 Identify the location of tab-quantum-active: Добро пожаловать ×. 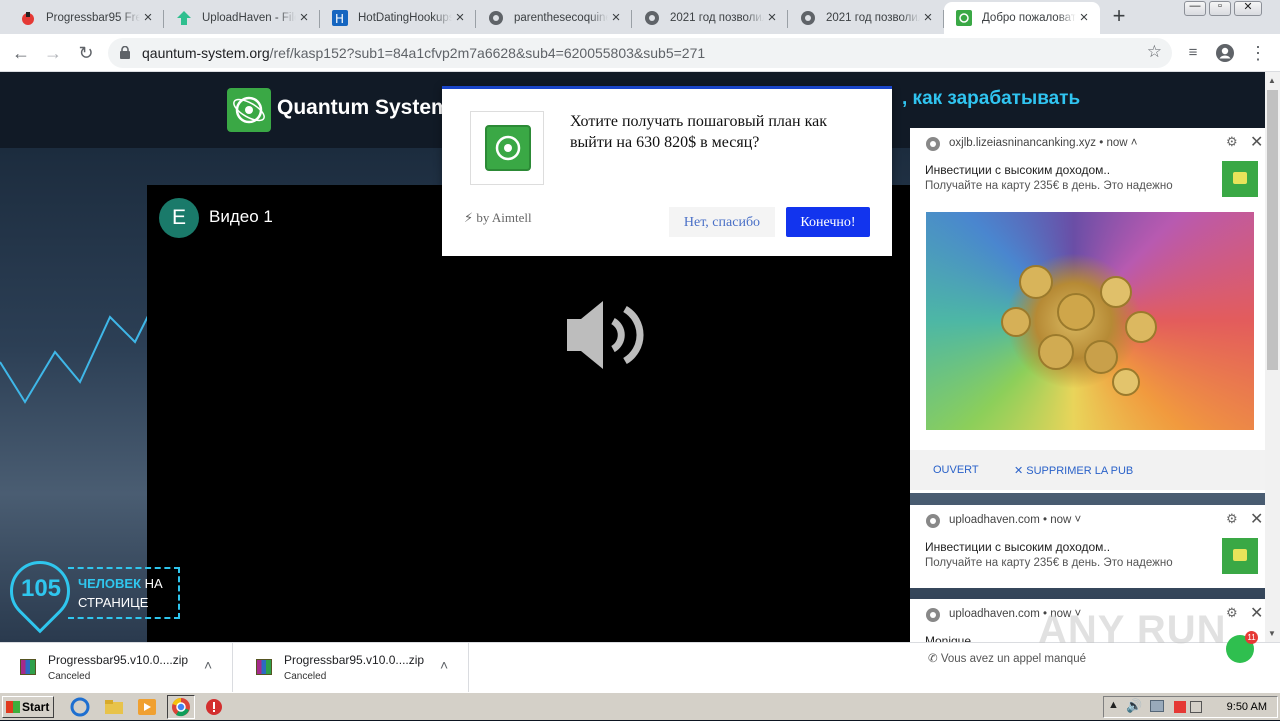
(1022, 18).